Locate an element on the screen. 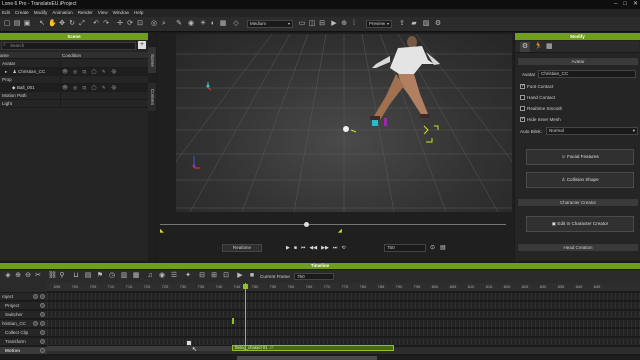  timeline-chart-icon: ▥ is located at coordinates (124, 276).